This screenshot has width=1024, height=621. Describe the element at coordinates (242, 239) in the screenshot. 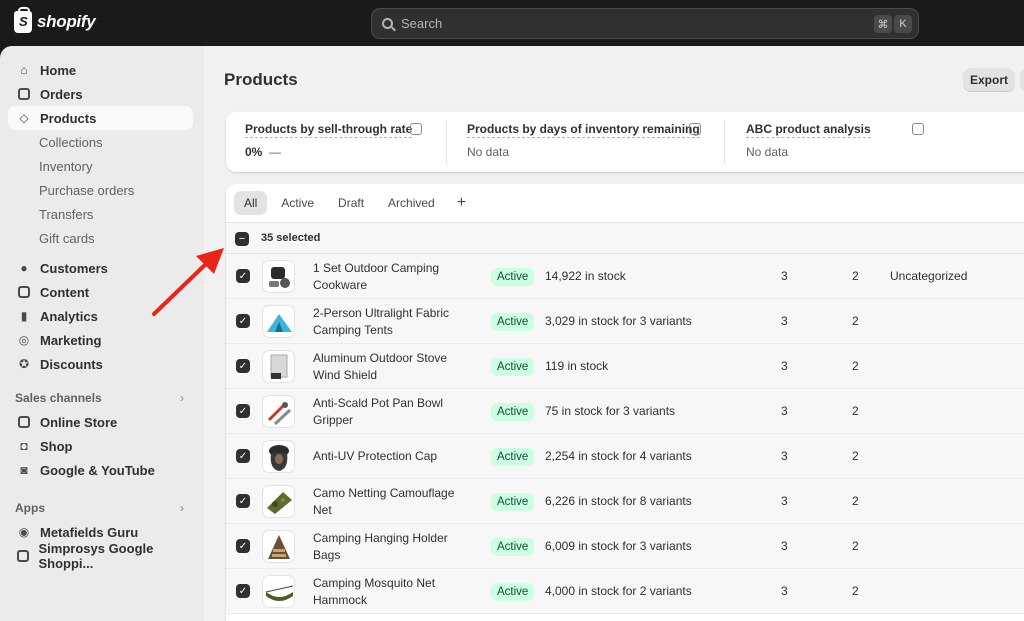

I see `select-all-checkbox: −` at that location.